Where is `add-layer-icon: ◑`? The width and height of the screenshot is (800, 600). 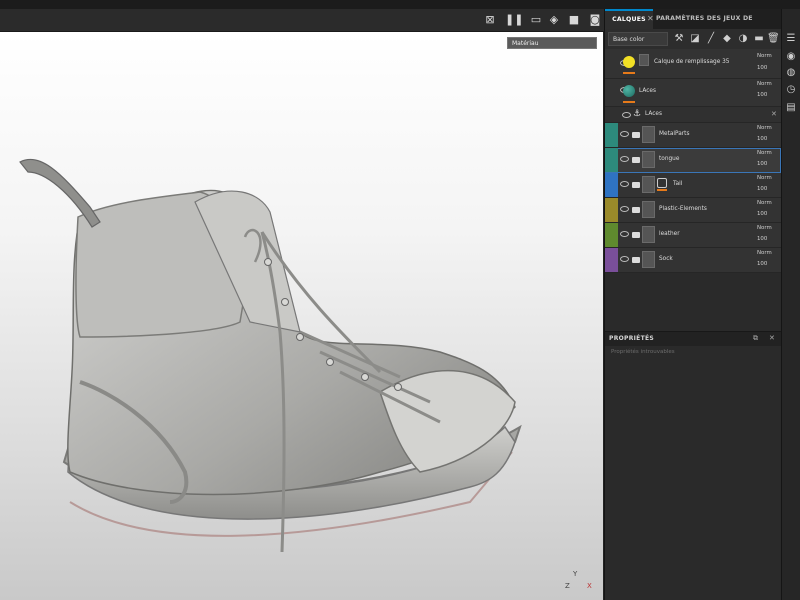 add-layer-icon: ◑ is located at coordinates (743, 39).